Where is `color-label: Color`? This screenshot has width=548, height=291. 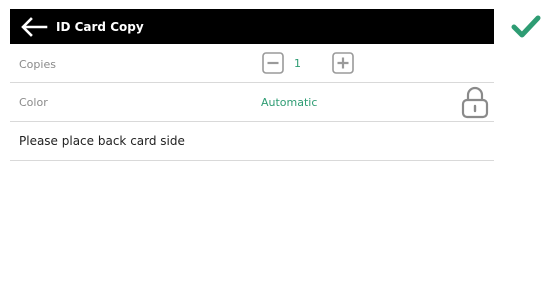
color-label: Color is located at coordinates (33, 102).